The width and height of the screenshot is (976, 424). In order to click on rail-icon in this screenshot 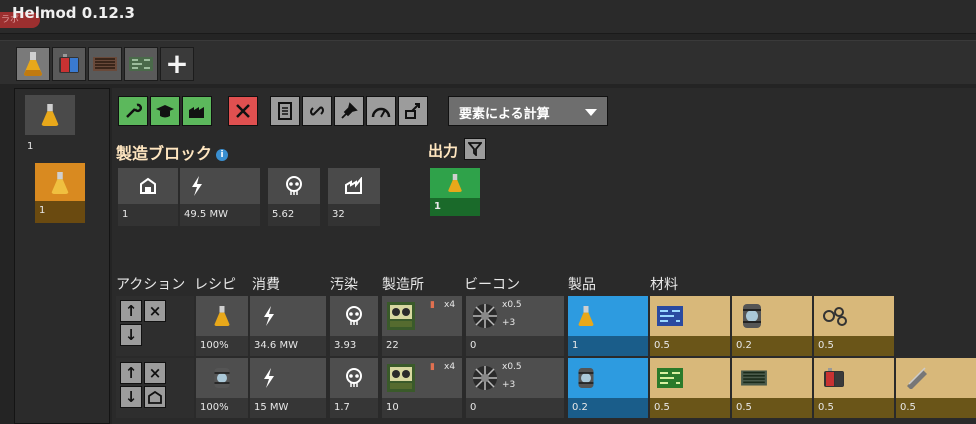, I will do `click(835, 316)`.